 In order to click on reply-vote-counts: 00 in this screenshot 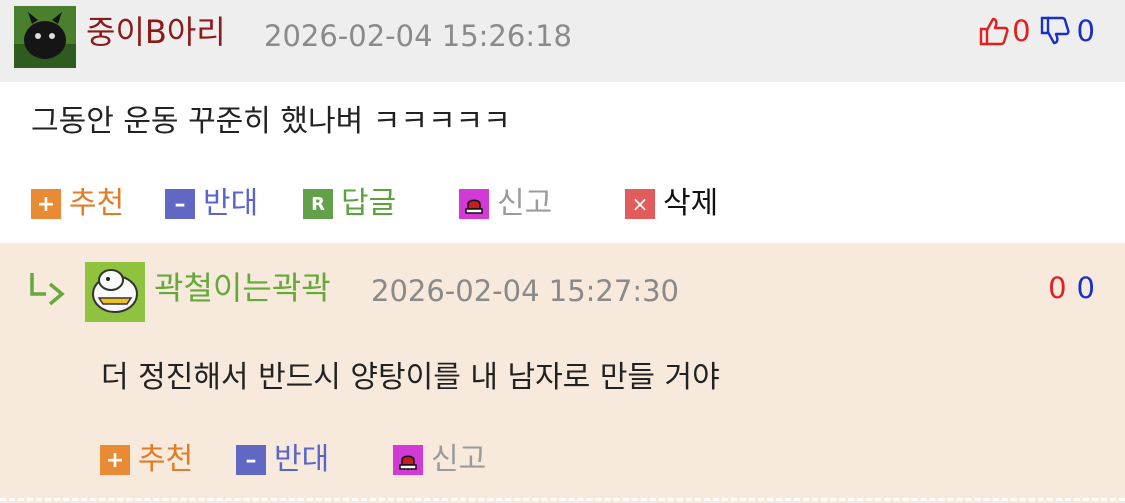, I will do `click(1071, 288)`.